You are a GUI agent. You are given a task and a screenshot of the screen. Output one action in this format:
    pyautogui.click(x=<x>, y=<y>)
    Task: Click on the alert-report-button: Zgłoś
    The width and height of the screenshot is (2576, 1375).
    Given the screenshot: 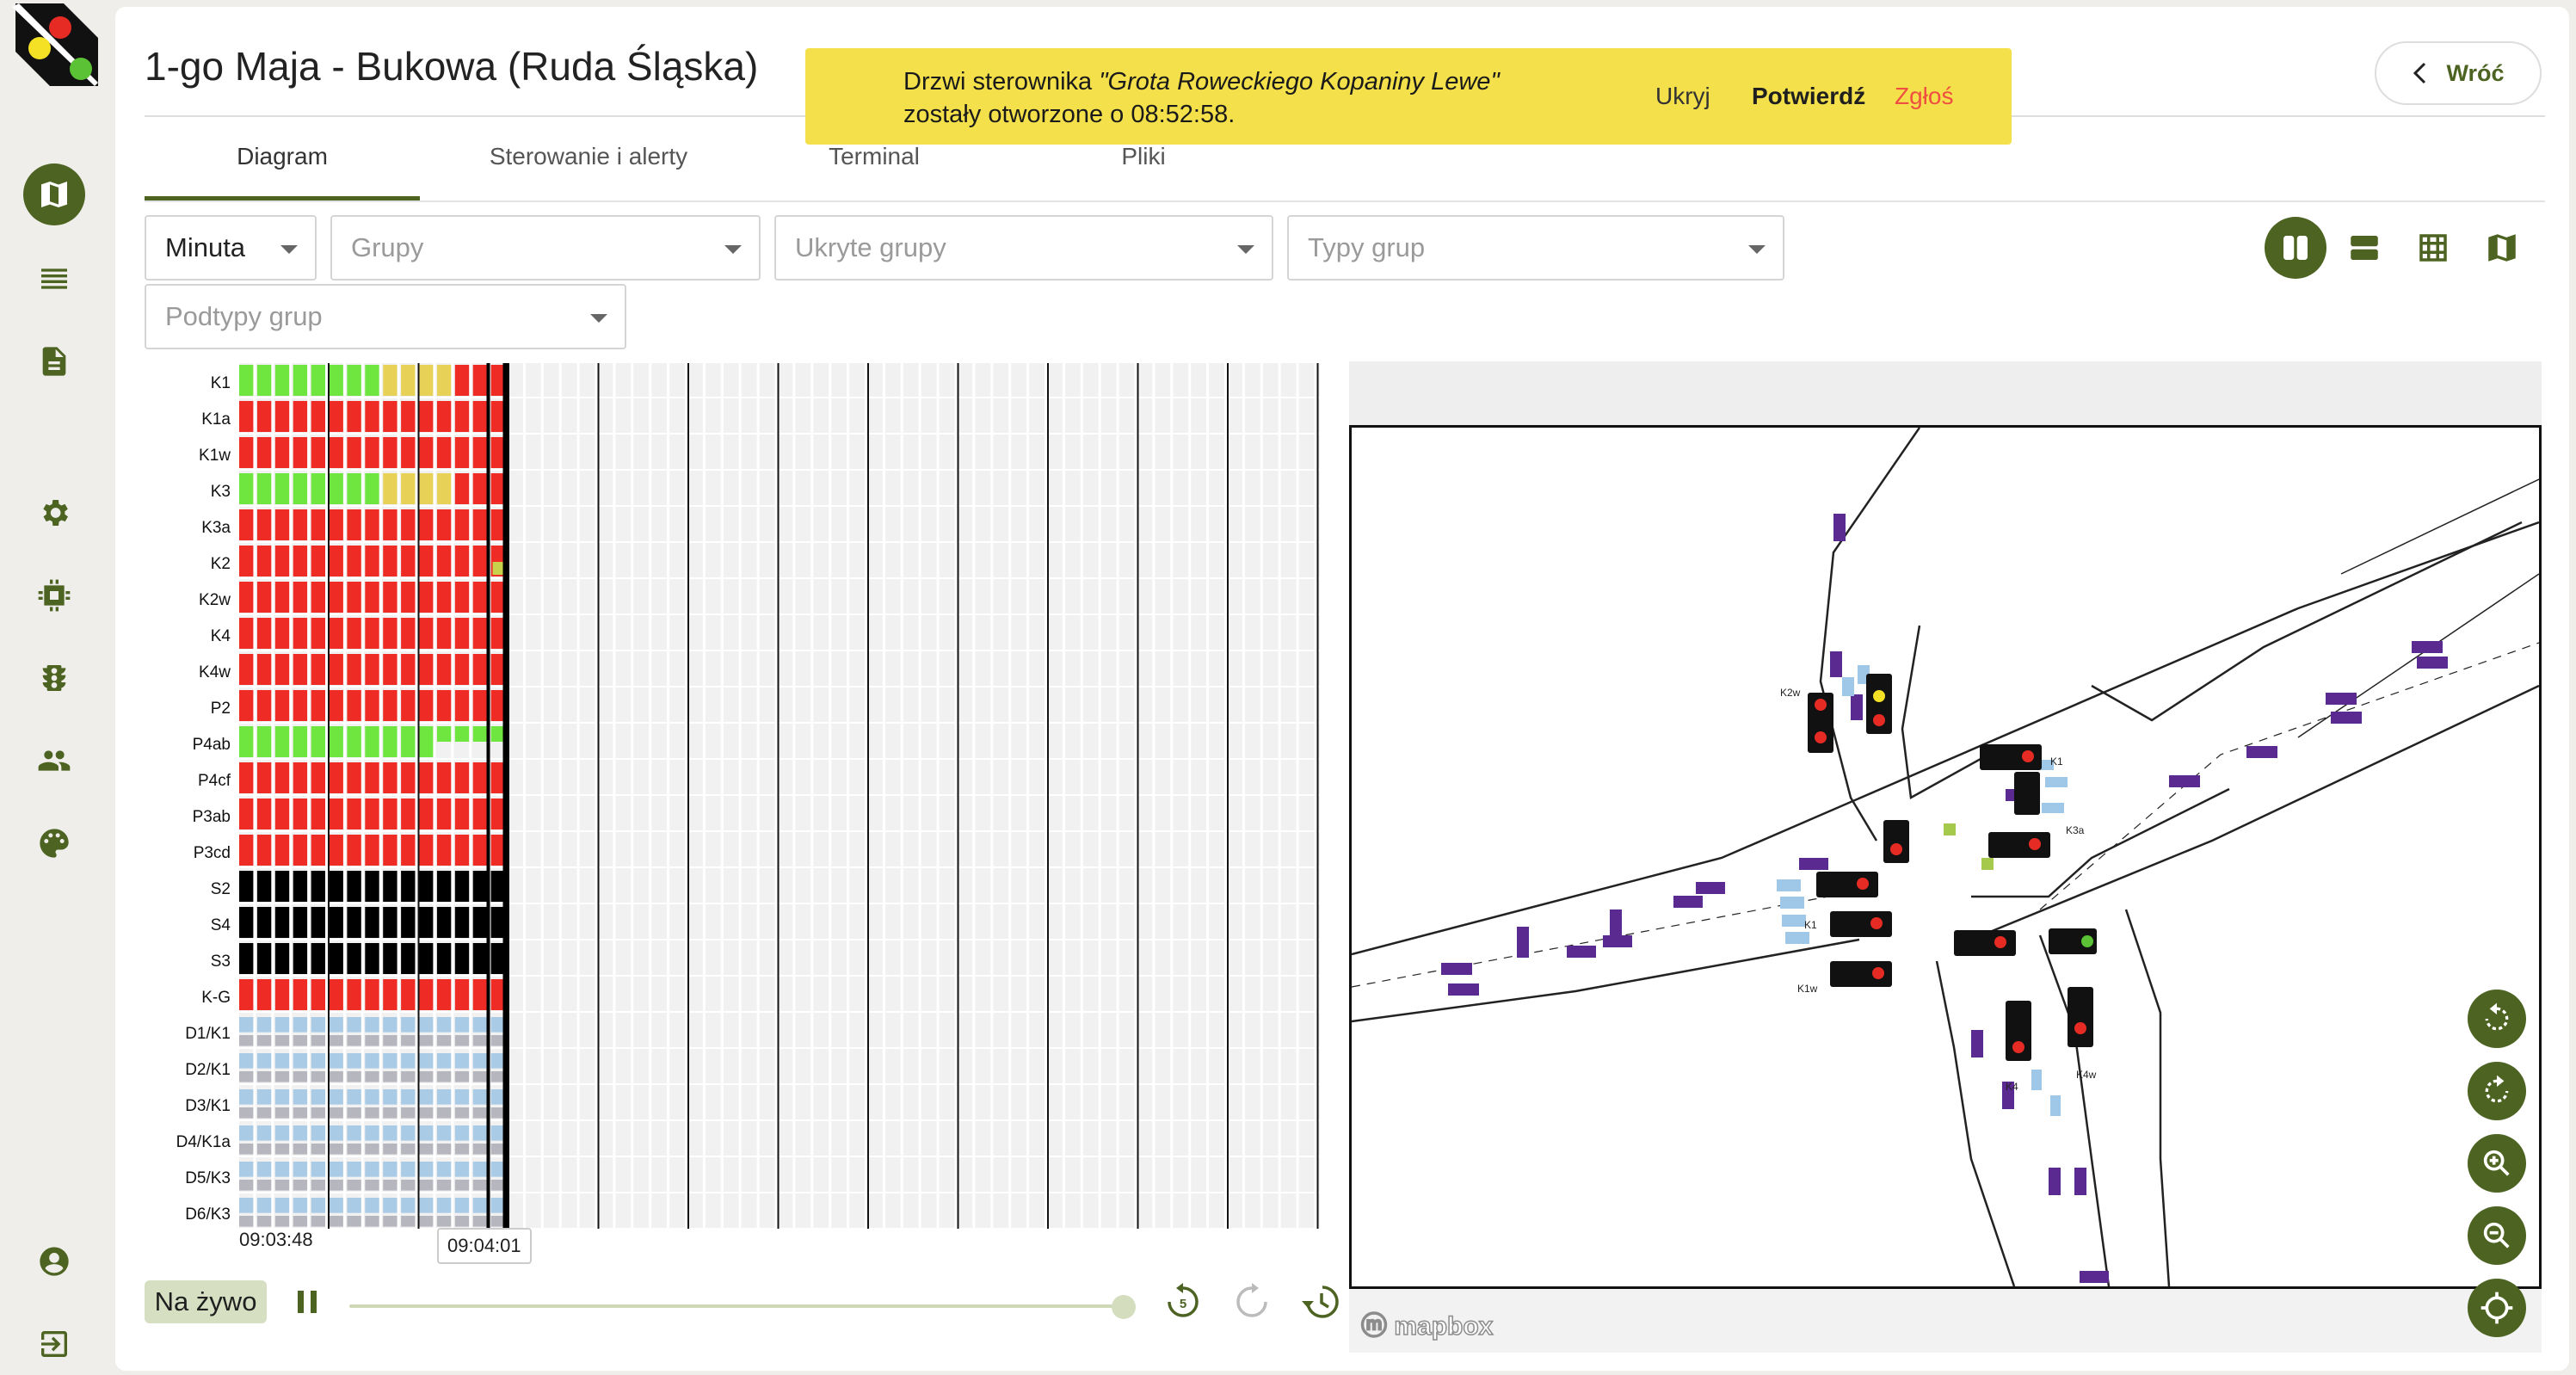 What is the action you would take?
    pyautogui.click(x=1924, y=96)
    